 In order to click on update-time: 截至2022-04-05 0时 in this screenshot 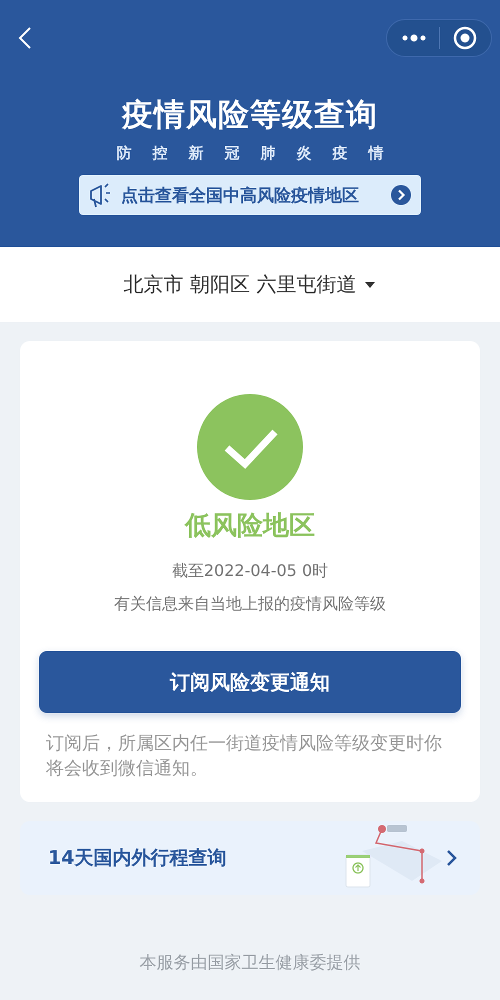, I will do `click(250, 571)`.